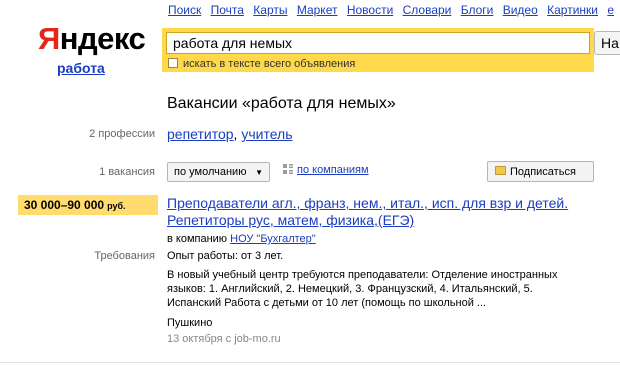 This screenshot has width=620, height=366. Describe the element at coordinates (190, 323) in the screenshot. I see `vacancy-city: Пушкино` at that location.